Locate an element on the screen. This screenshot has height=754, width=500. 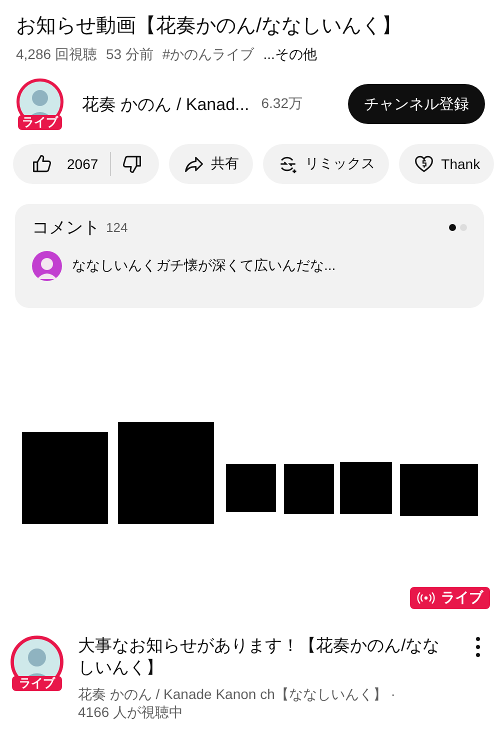
video-title: お知らせ動画【花奏かのん/ななしいんく】 is located at coordinates (209, 26).